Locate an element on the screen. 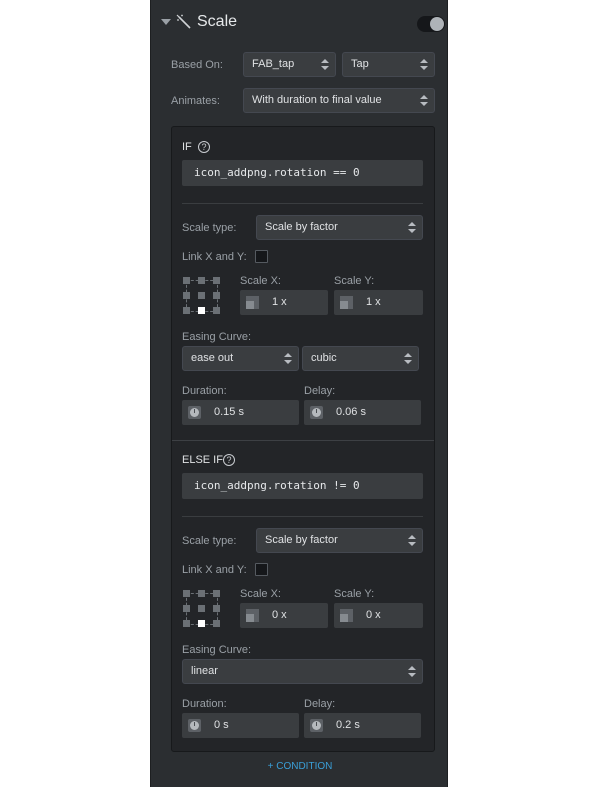 This screenshot has height=787, width=600. else-if-expression-input: icon_addpng.rotation != 0 is located at coordinates (302, 486).